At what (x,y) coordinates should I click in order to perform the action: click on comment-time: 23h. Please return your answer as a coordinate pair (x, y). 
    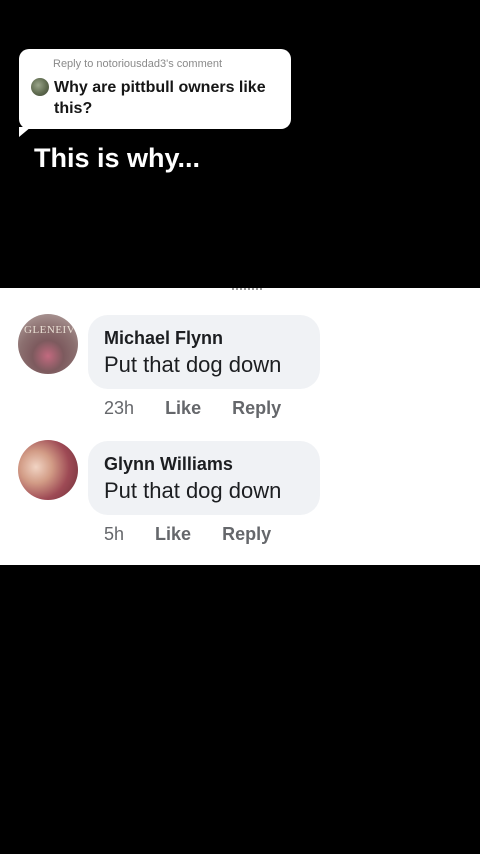
    Looking at the image, I should click on (119, 408).